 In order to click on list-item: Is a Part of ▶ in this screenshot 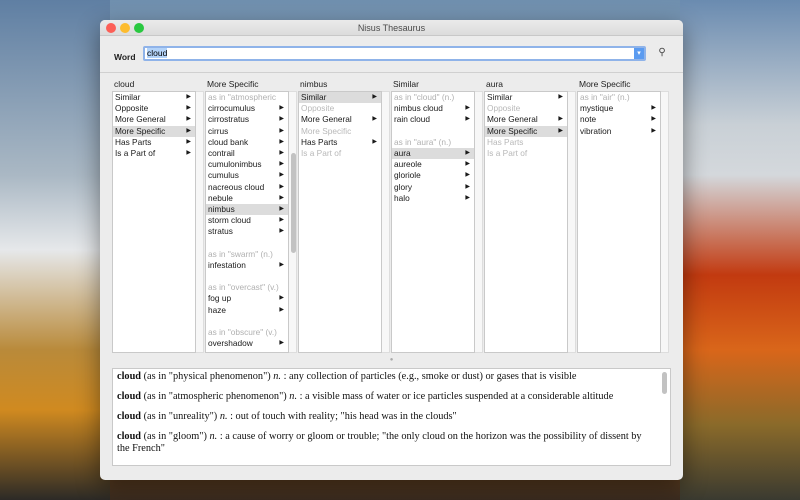, I will do `click(154, 153)`.